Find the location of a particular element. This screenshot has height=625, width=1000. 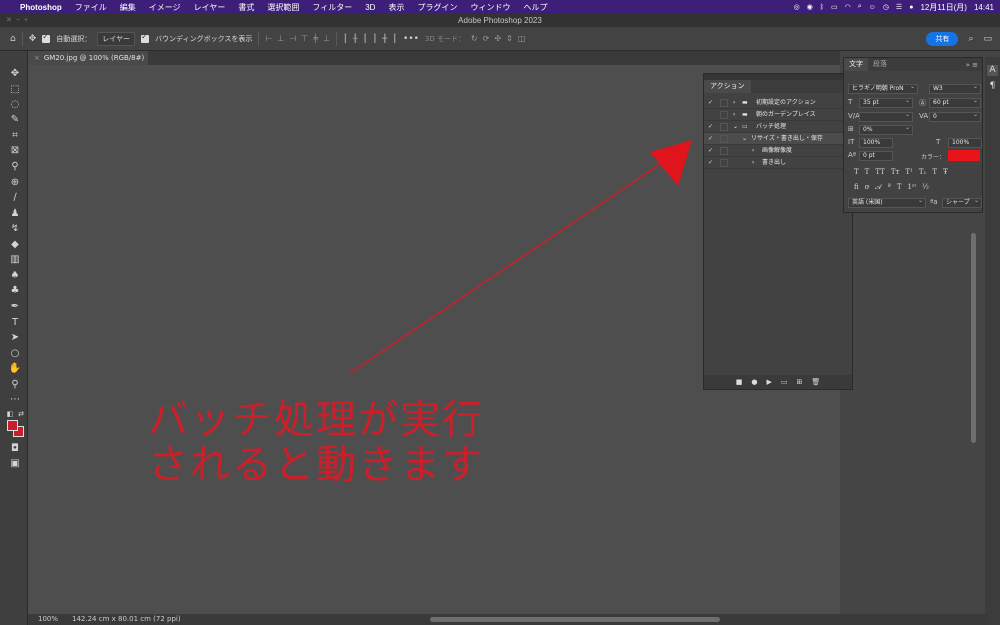

gradient-tool-icon: ▥ is located at coordinates (15, 260).